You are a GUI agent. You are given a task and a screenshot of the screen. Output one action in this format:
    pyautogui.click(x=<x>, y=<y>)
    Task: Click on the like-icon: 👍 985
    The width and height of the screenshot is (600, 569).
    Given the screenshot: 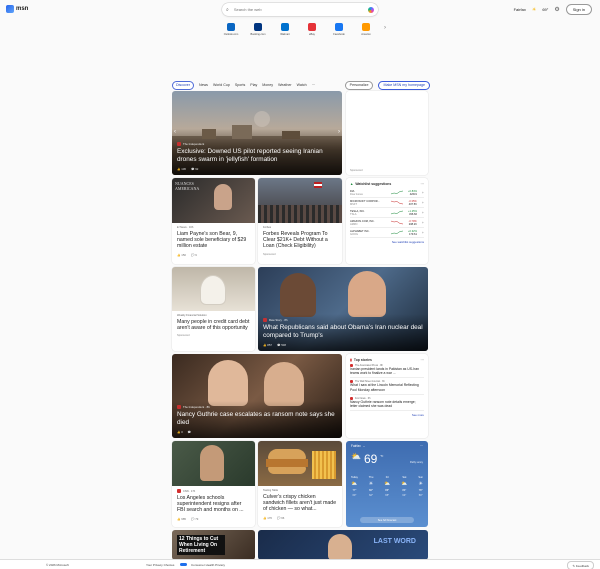 What is the action you would take?
    pyautogui.click(x=181, y=519)
    